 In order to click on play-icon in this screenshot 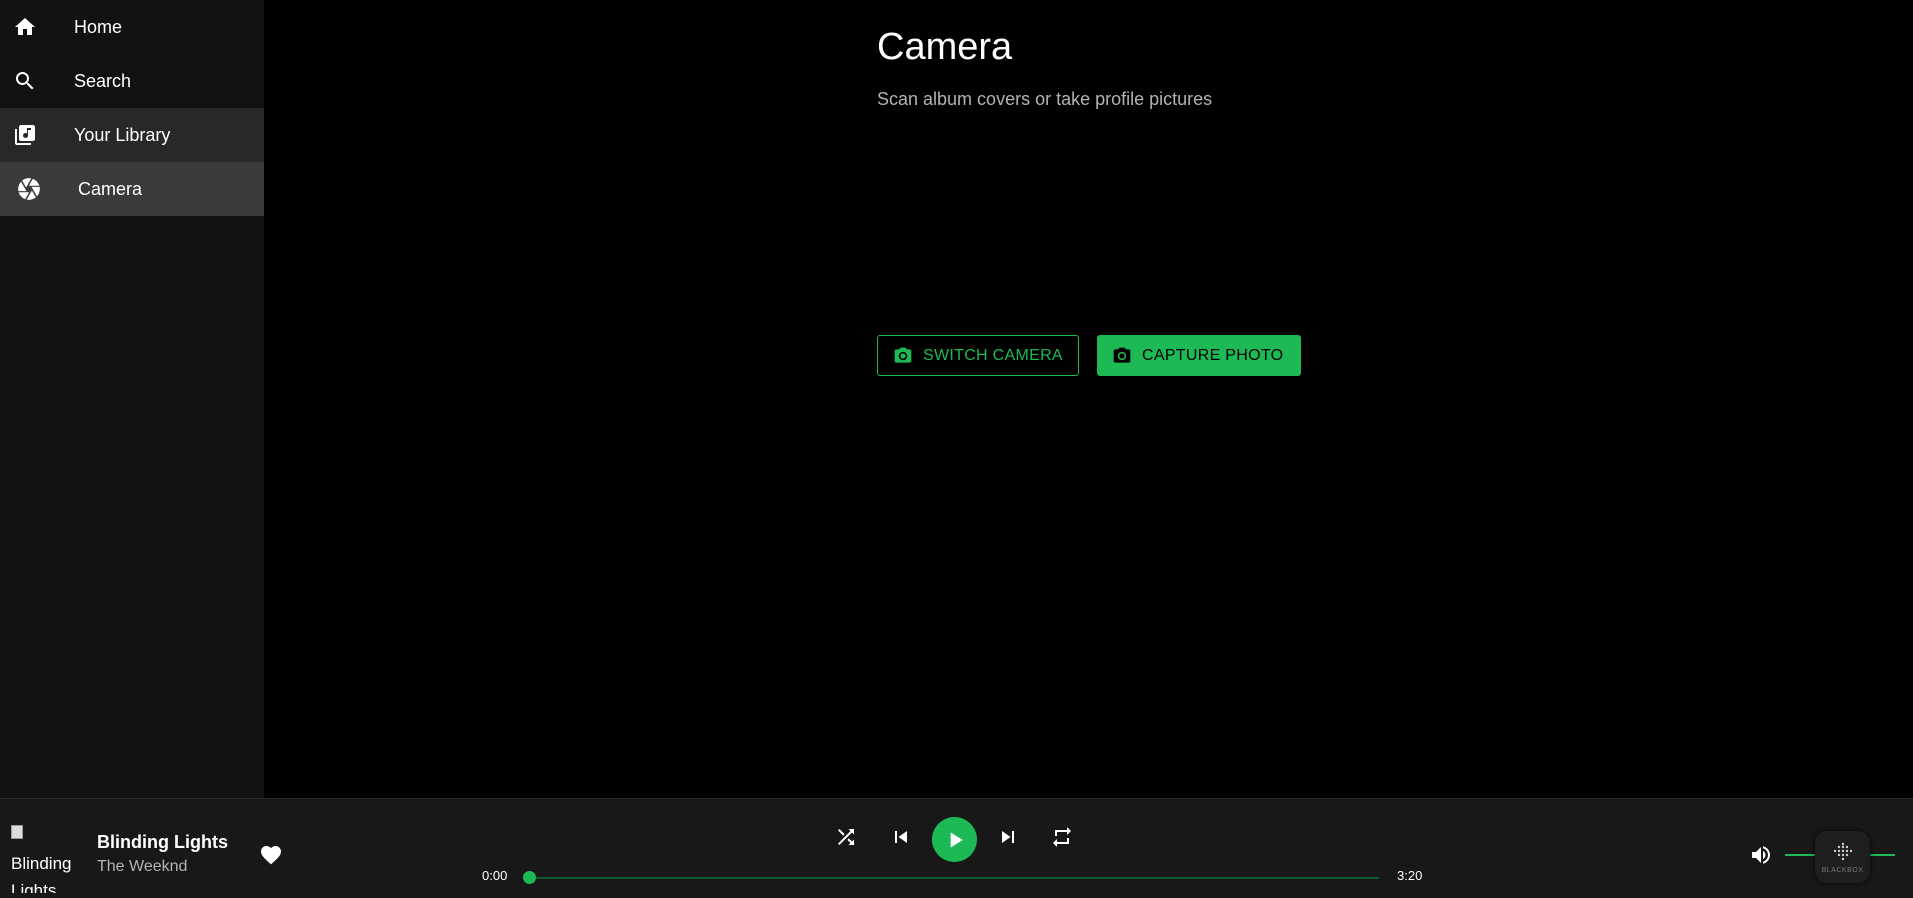, I will do `click(956, 839)`.